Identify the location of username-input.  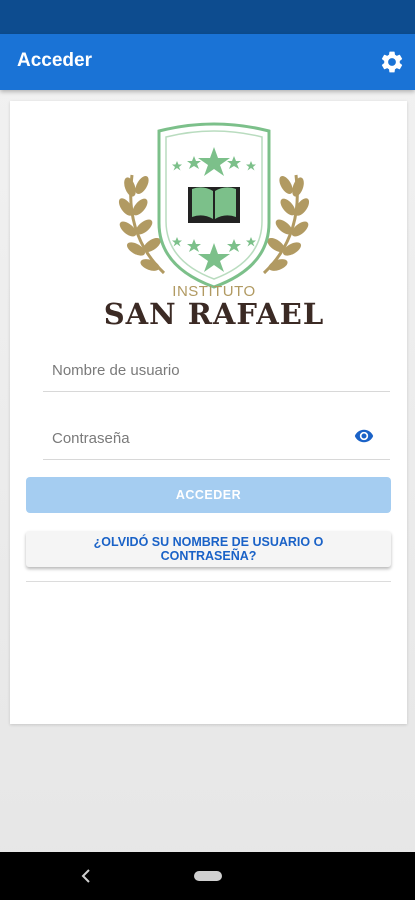
(192, 370).